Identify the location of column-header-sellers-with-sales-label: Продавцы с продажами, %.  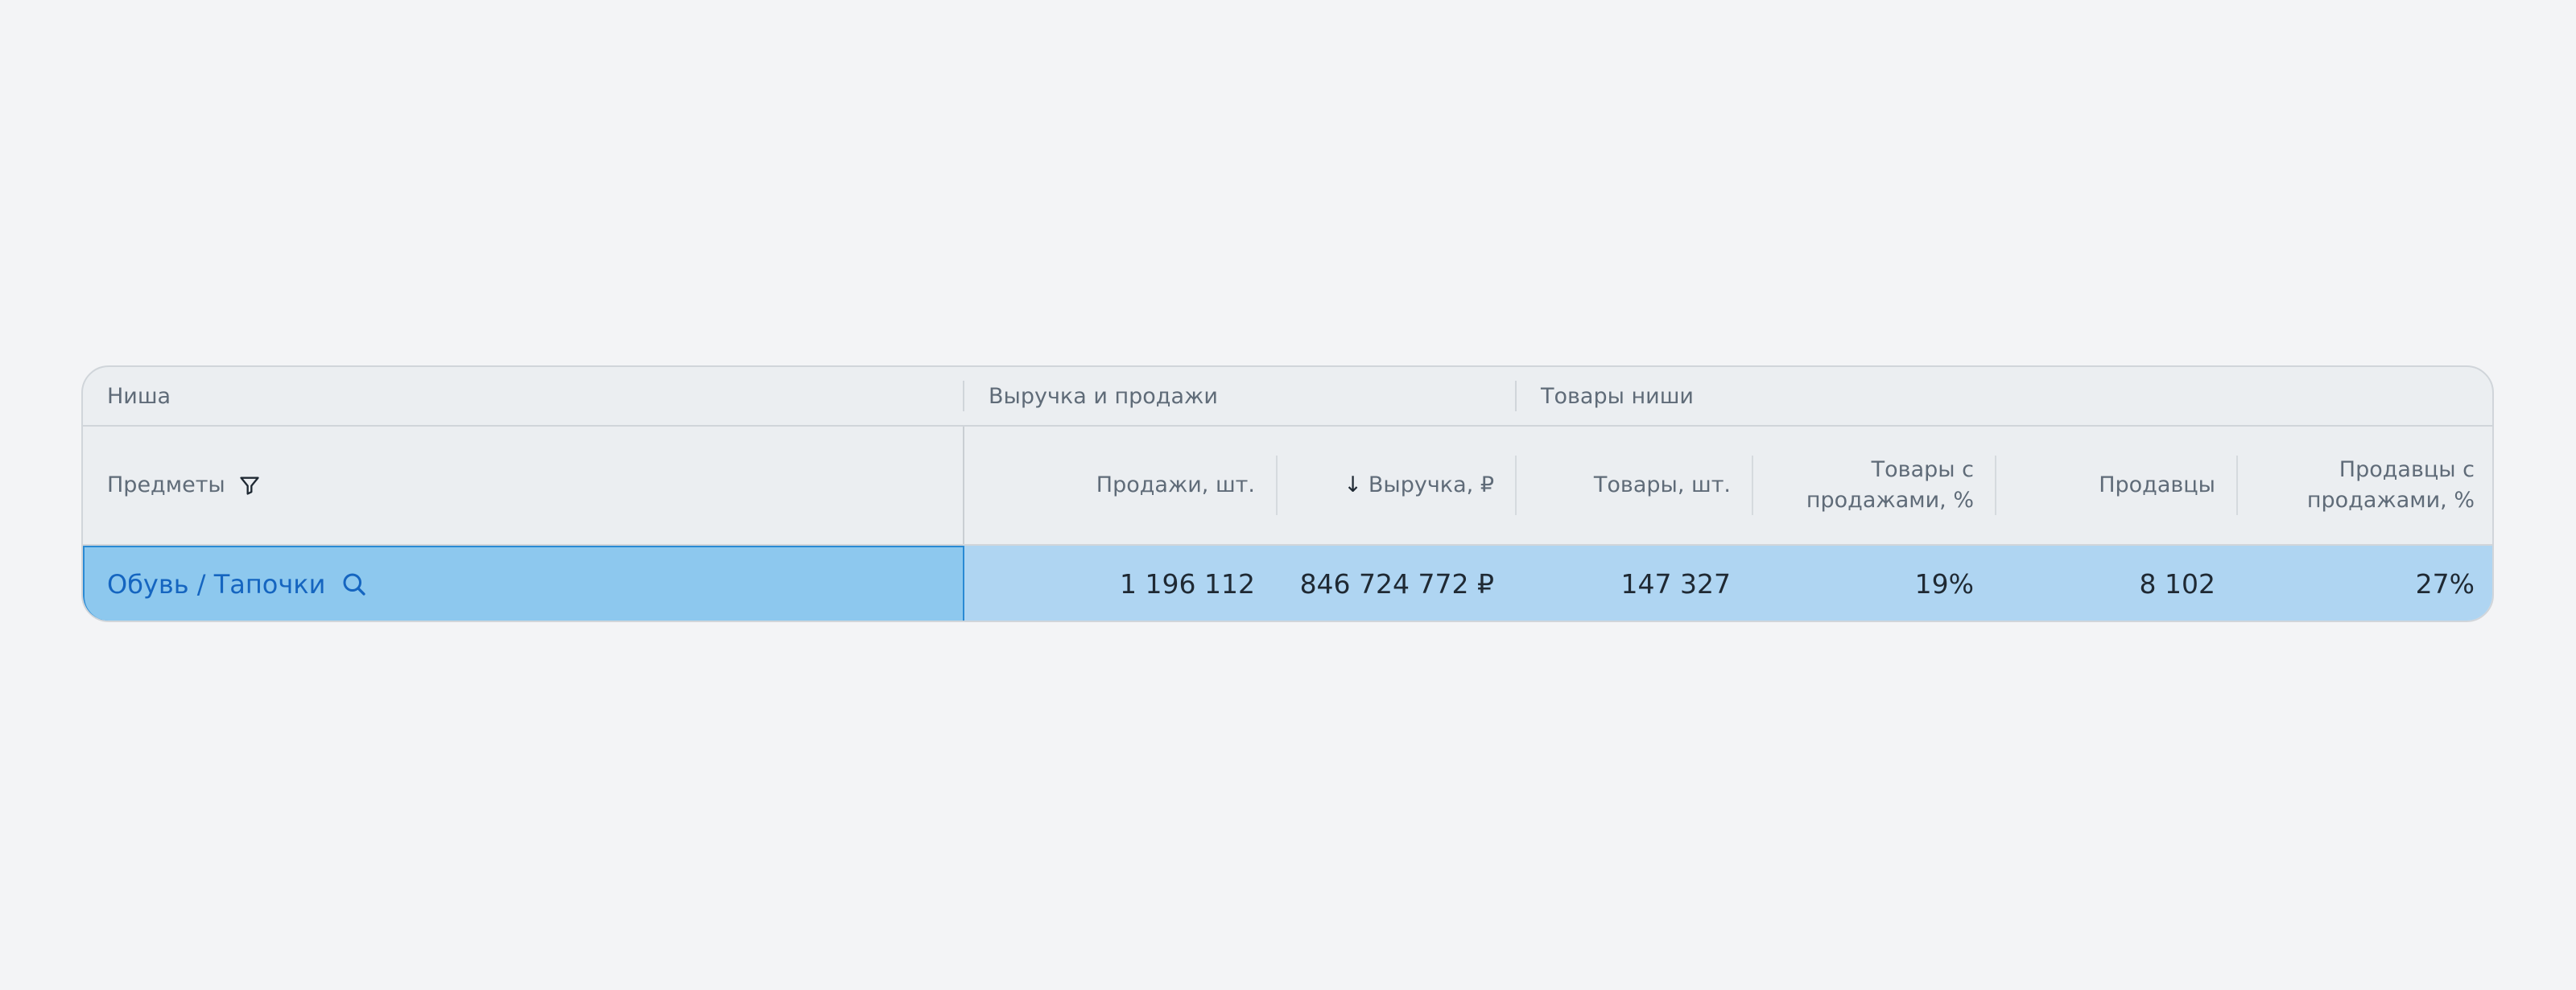
(2391, 486).